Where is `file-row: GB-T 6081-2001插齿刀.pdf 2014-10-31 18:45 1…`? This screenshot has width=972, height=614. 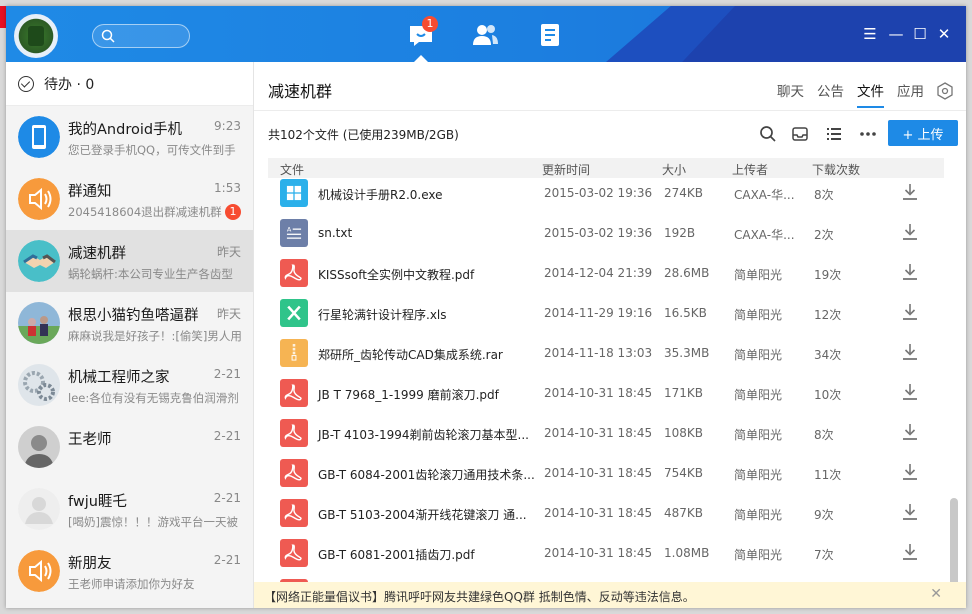
file-row: GB-T 6081-2001插齿刀.pdf 2014-10-31 18:45 1… is located at coordinates (606, 553).